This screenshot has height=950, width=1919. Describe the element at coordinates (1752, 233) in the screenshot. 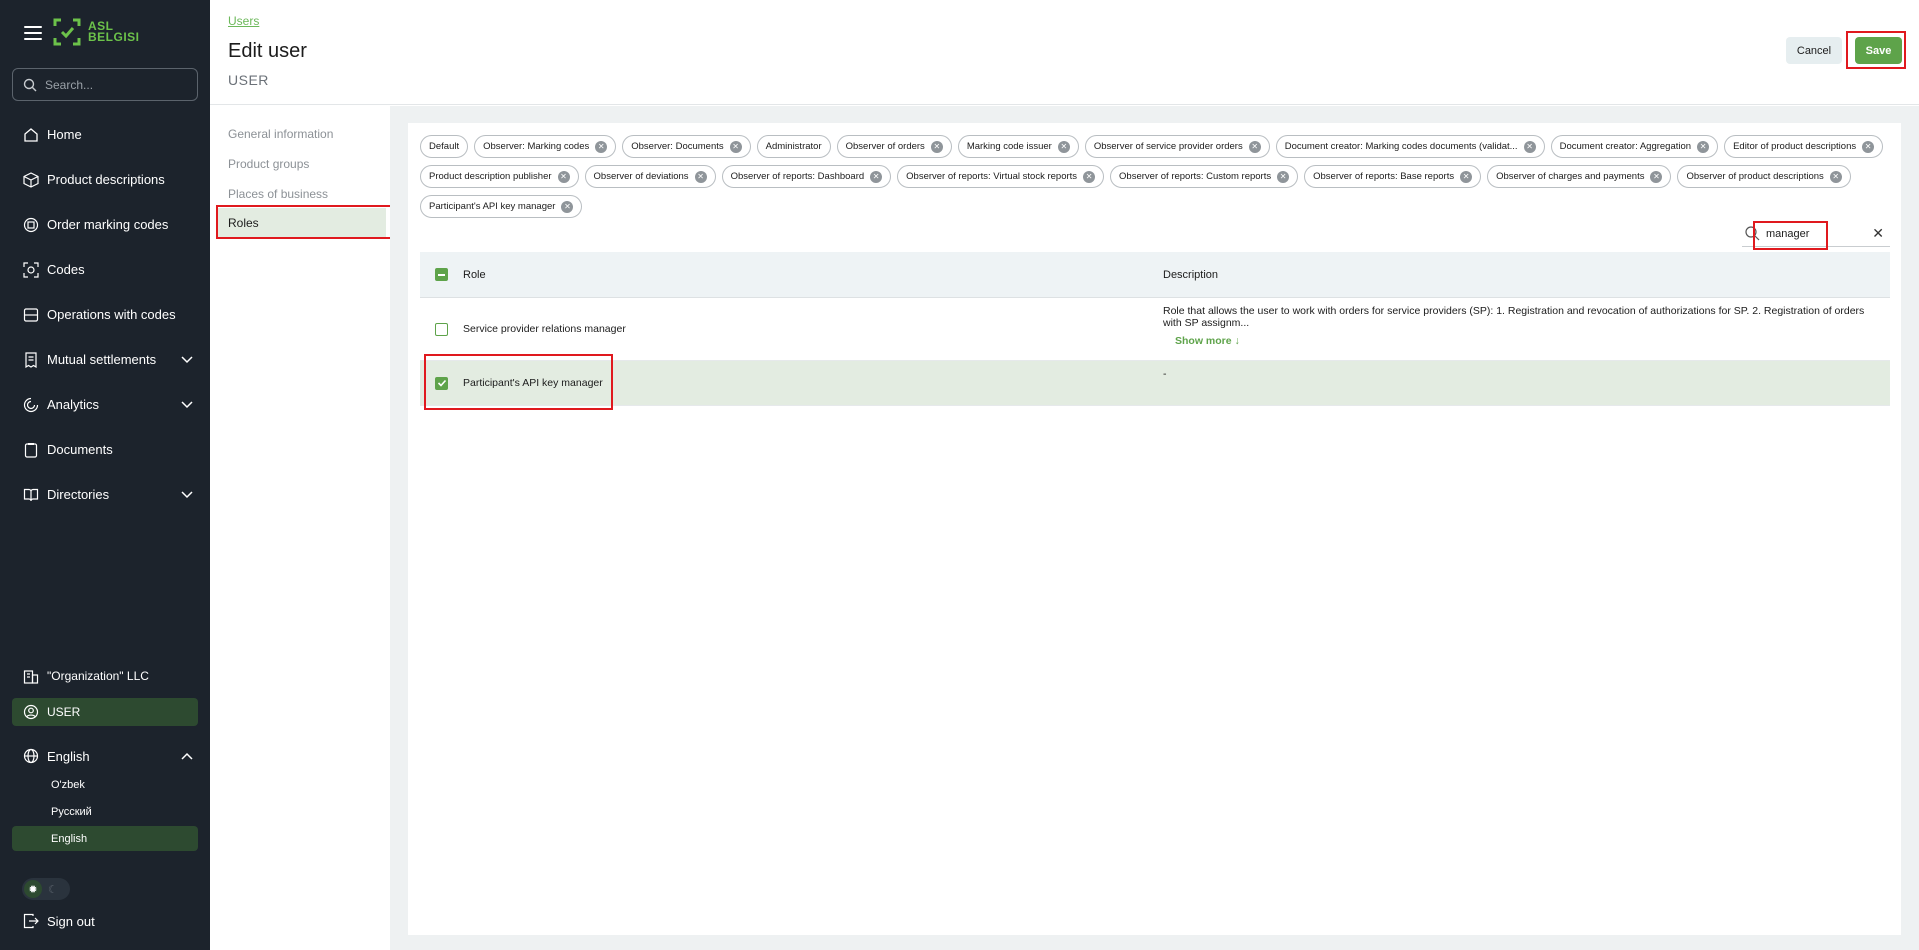

I see `search-icon` at that location.